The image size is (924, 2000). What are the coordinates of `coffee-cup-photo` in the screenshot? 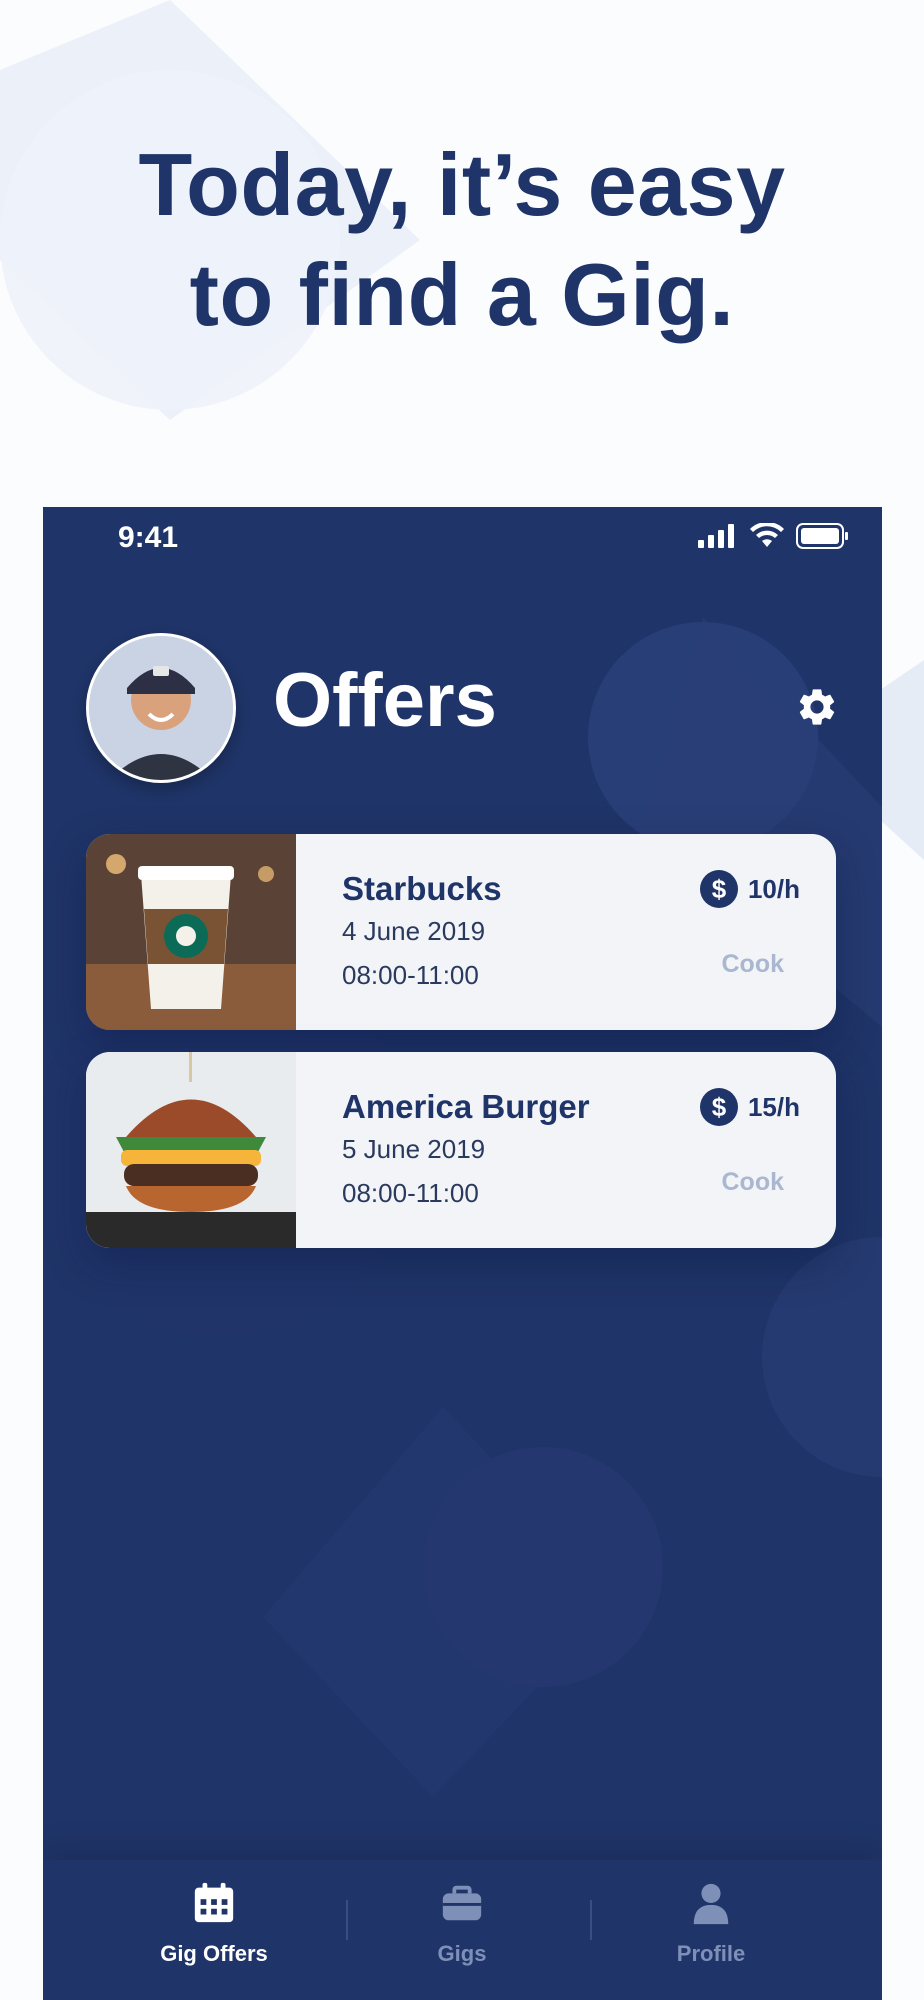 It's located at (191, 932).